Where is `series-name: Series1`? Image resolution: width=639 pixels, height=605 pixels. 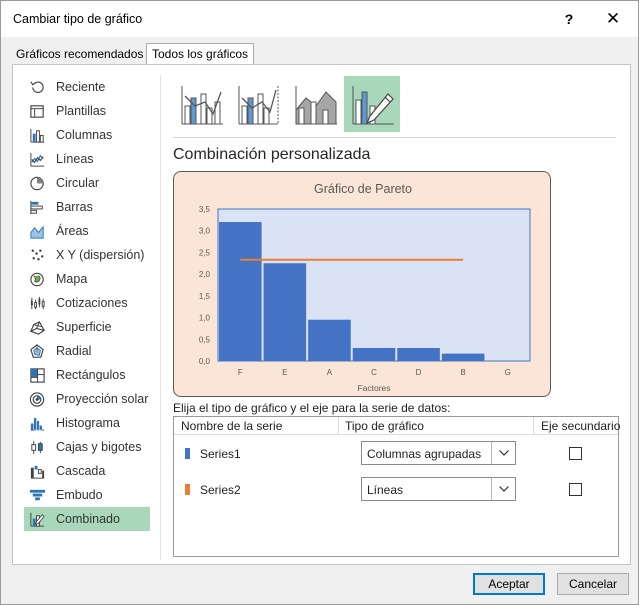
series-name: Series1 is located at coordinates (220, 454).